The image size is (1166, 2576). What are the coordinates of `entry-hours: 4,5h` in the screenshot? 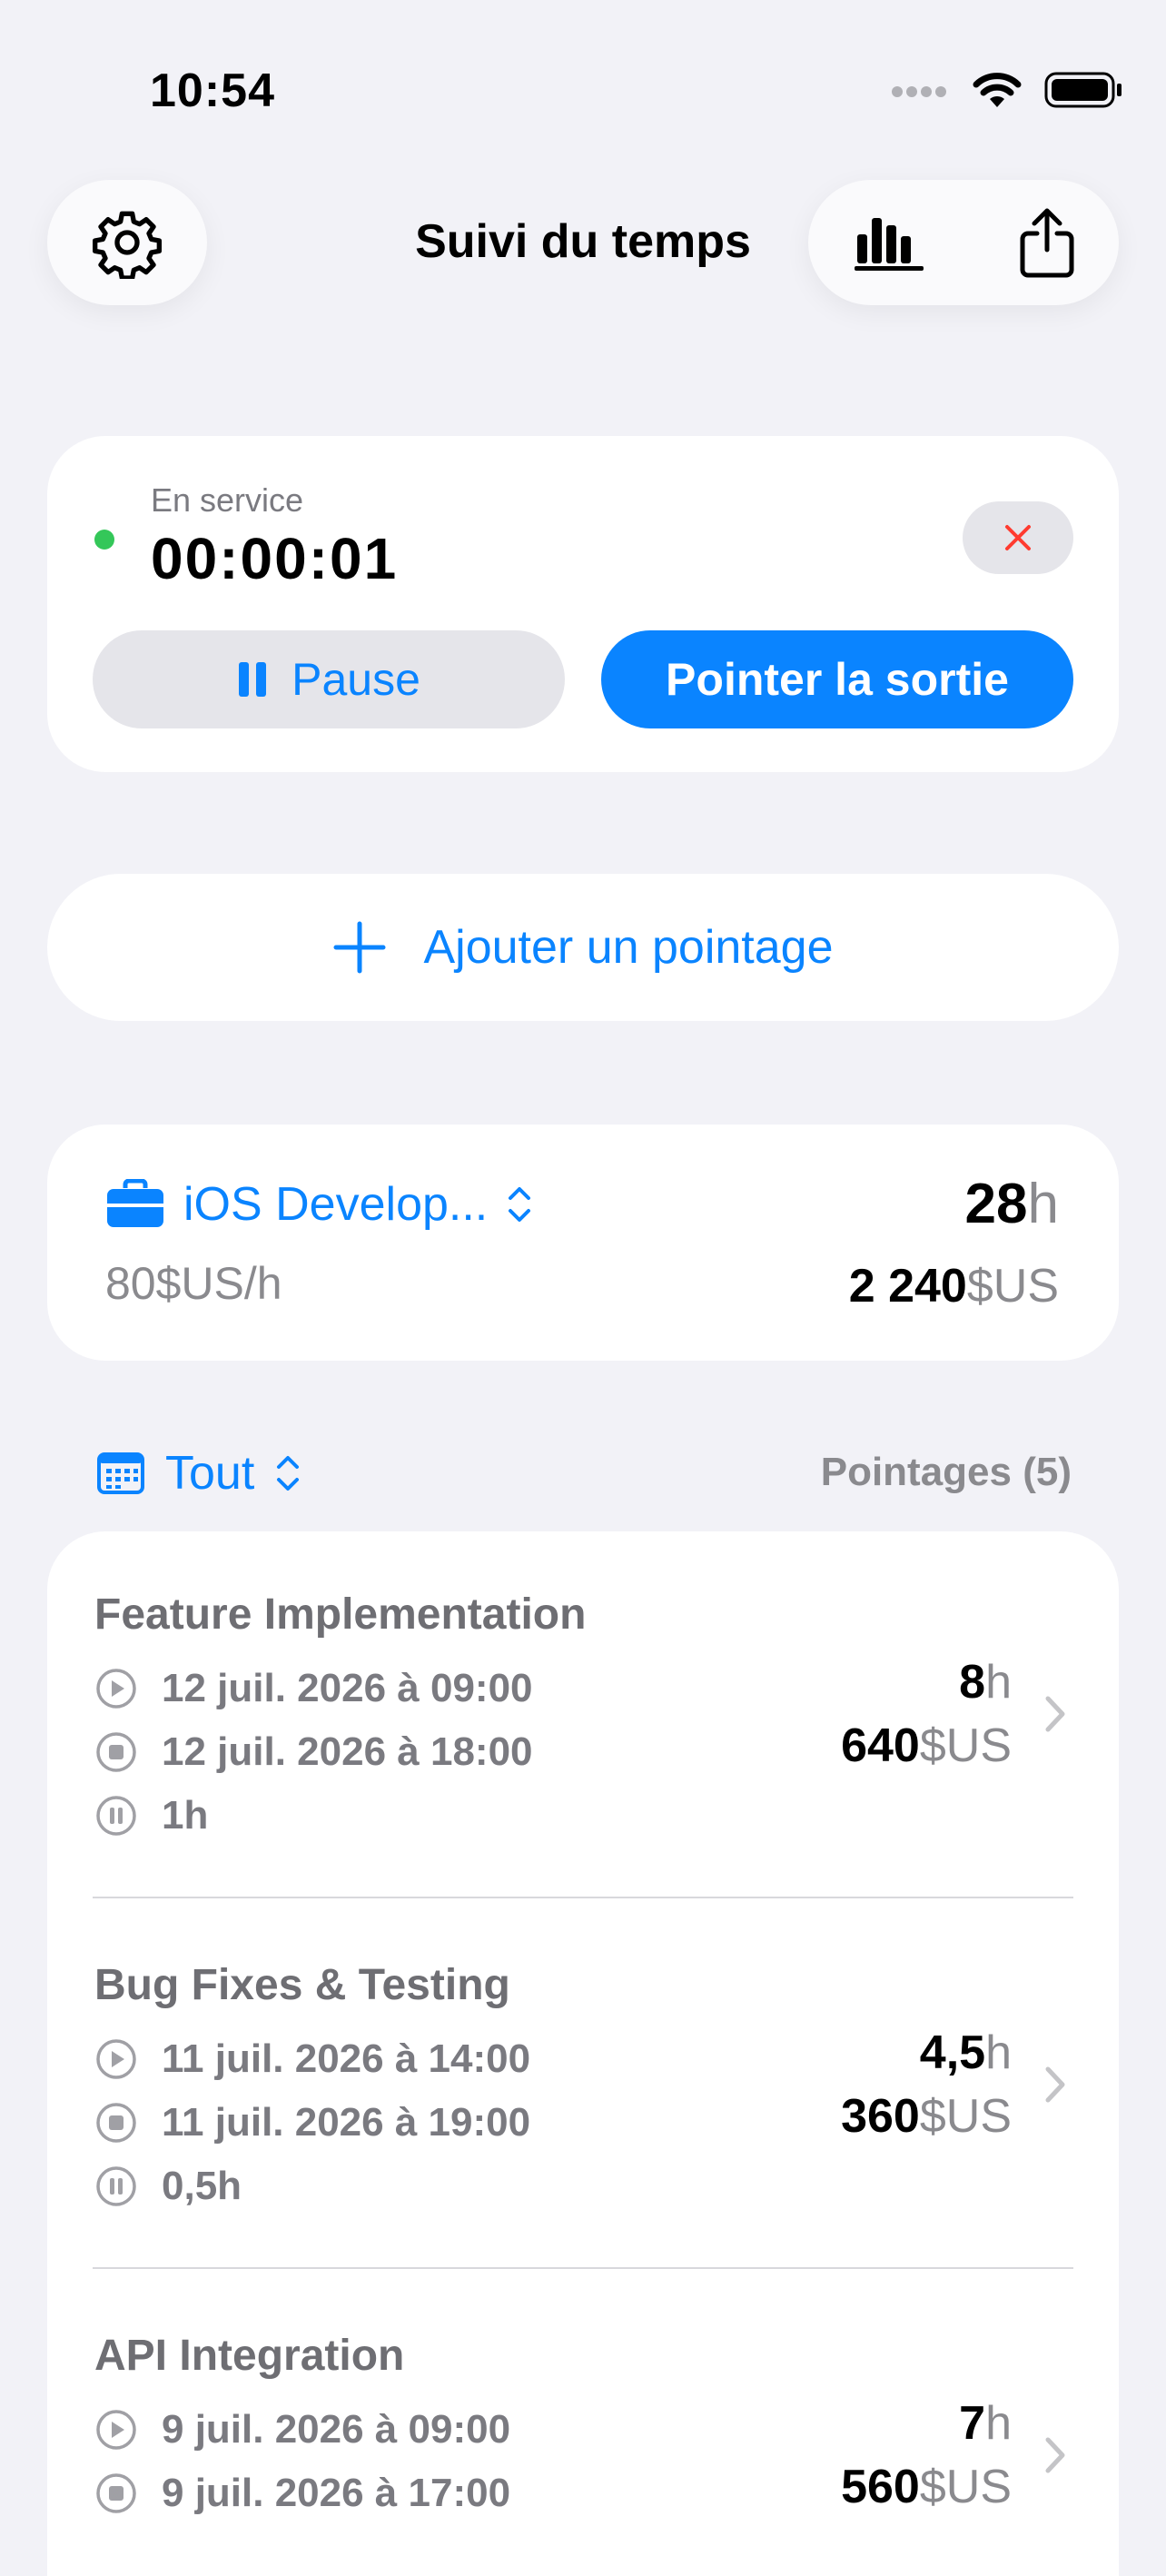 It's located at (966, 2053).